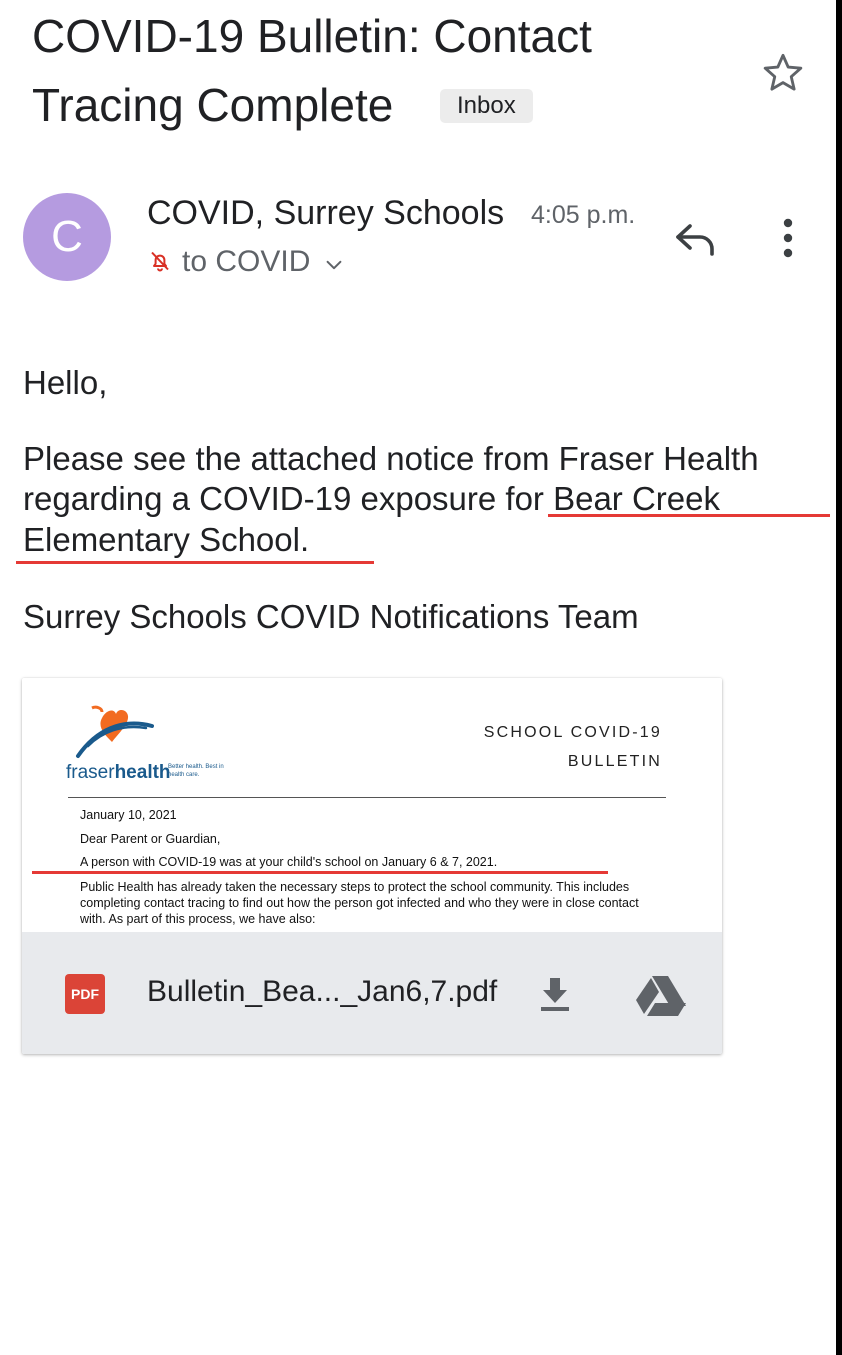  I want to click on star-icon, so click(783, 73).